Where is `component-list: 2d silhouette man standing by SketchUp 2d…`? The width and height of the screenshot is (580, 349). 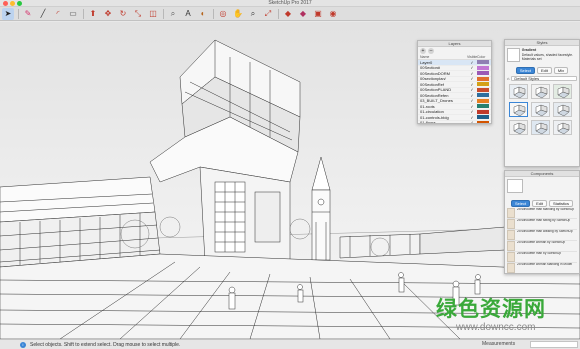 component-list: 2d silhouette man standing by SketchUp 2d… is located at coordinates (542, 240).